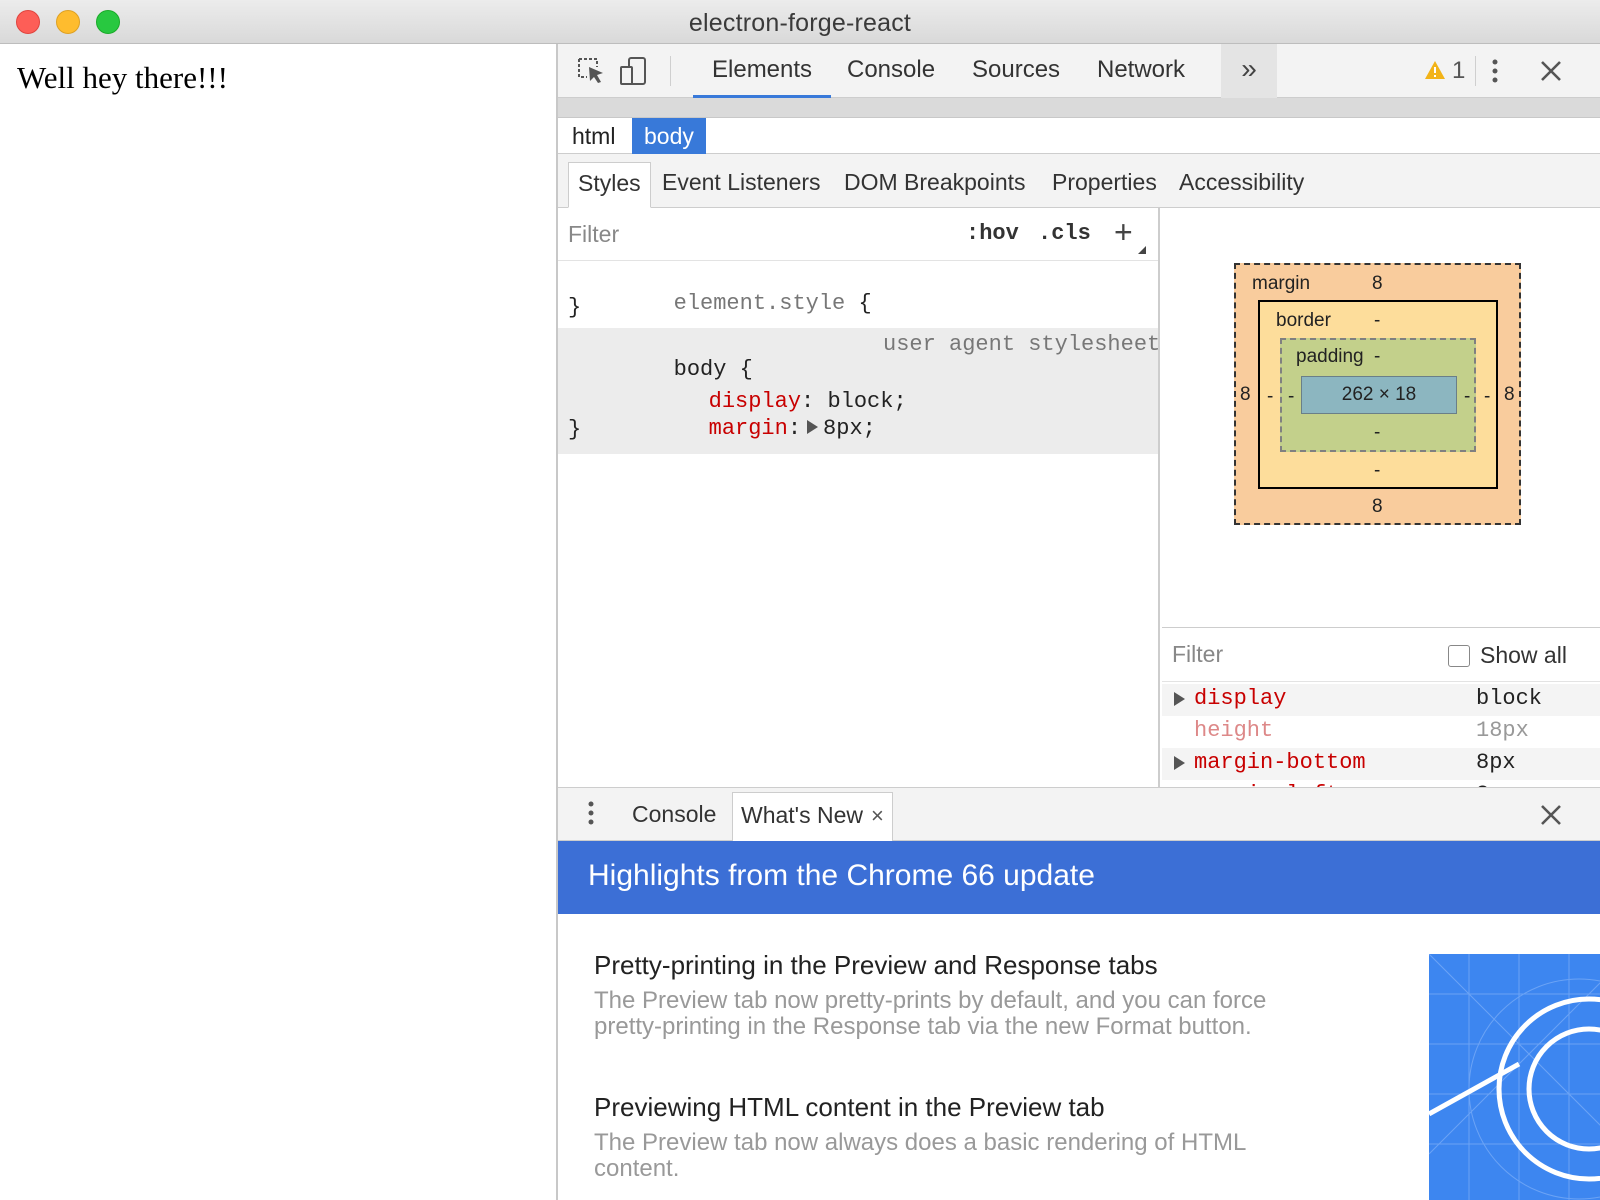 Image resolution: width=1600 pixels, height=1200 pixels. Describe the element at coordinates (858, 234) in the screenshot. I see `styles-filter-bar: Filter :hov .cls +` at that location.